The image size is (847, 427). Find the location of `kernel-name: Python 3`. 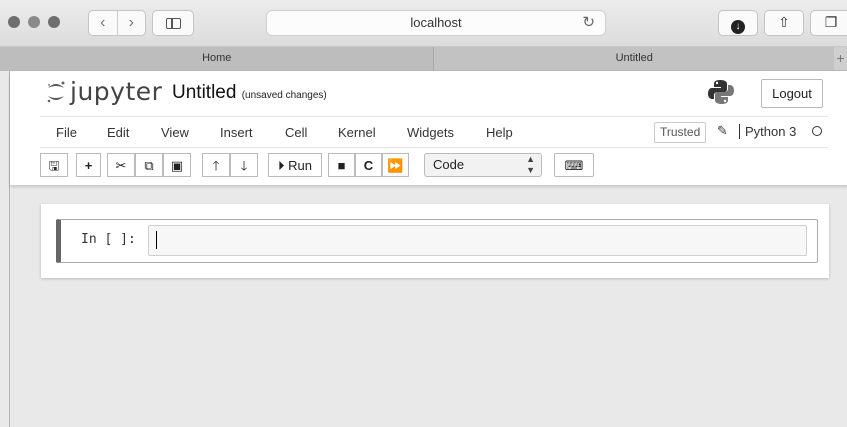

kernel-name: Python 3 is located at coordinates (767, 131).